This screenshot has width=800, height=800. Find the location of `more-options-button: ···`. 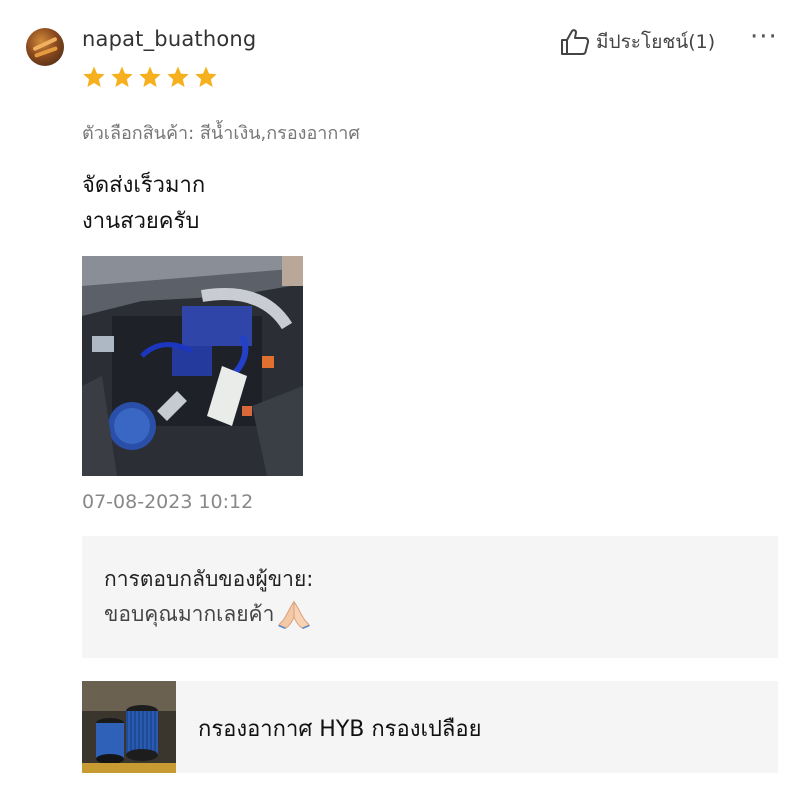

more-options-button: ··· is located at coordinates (764, 37).